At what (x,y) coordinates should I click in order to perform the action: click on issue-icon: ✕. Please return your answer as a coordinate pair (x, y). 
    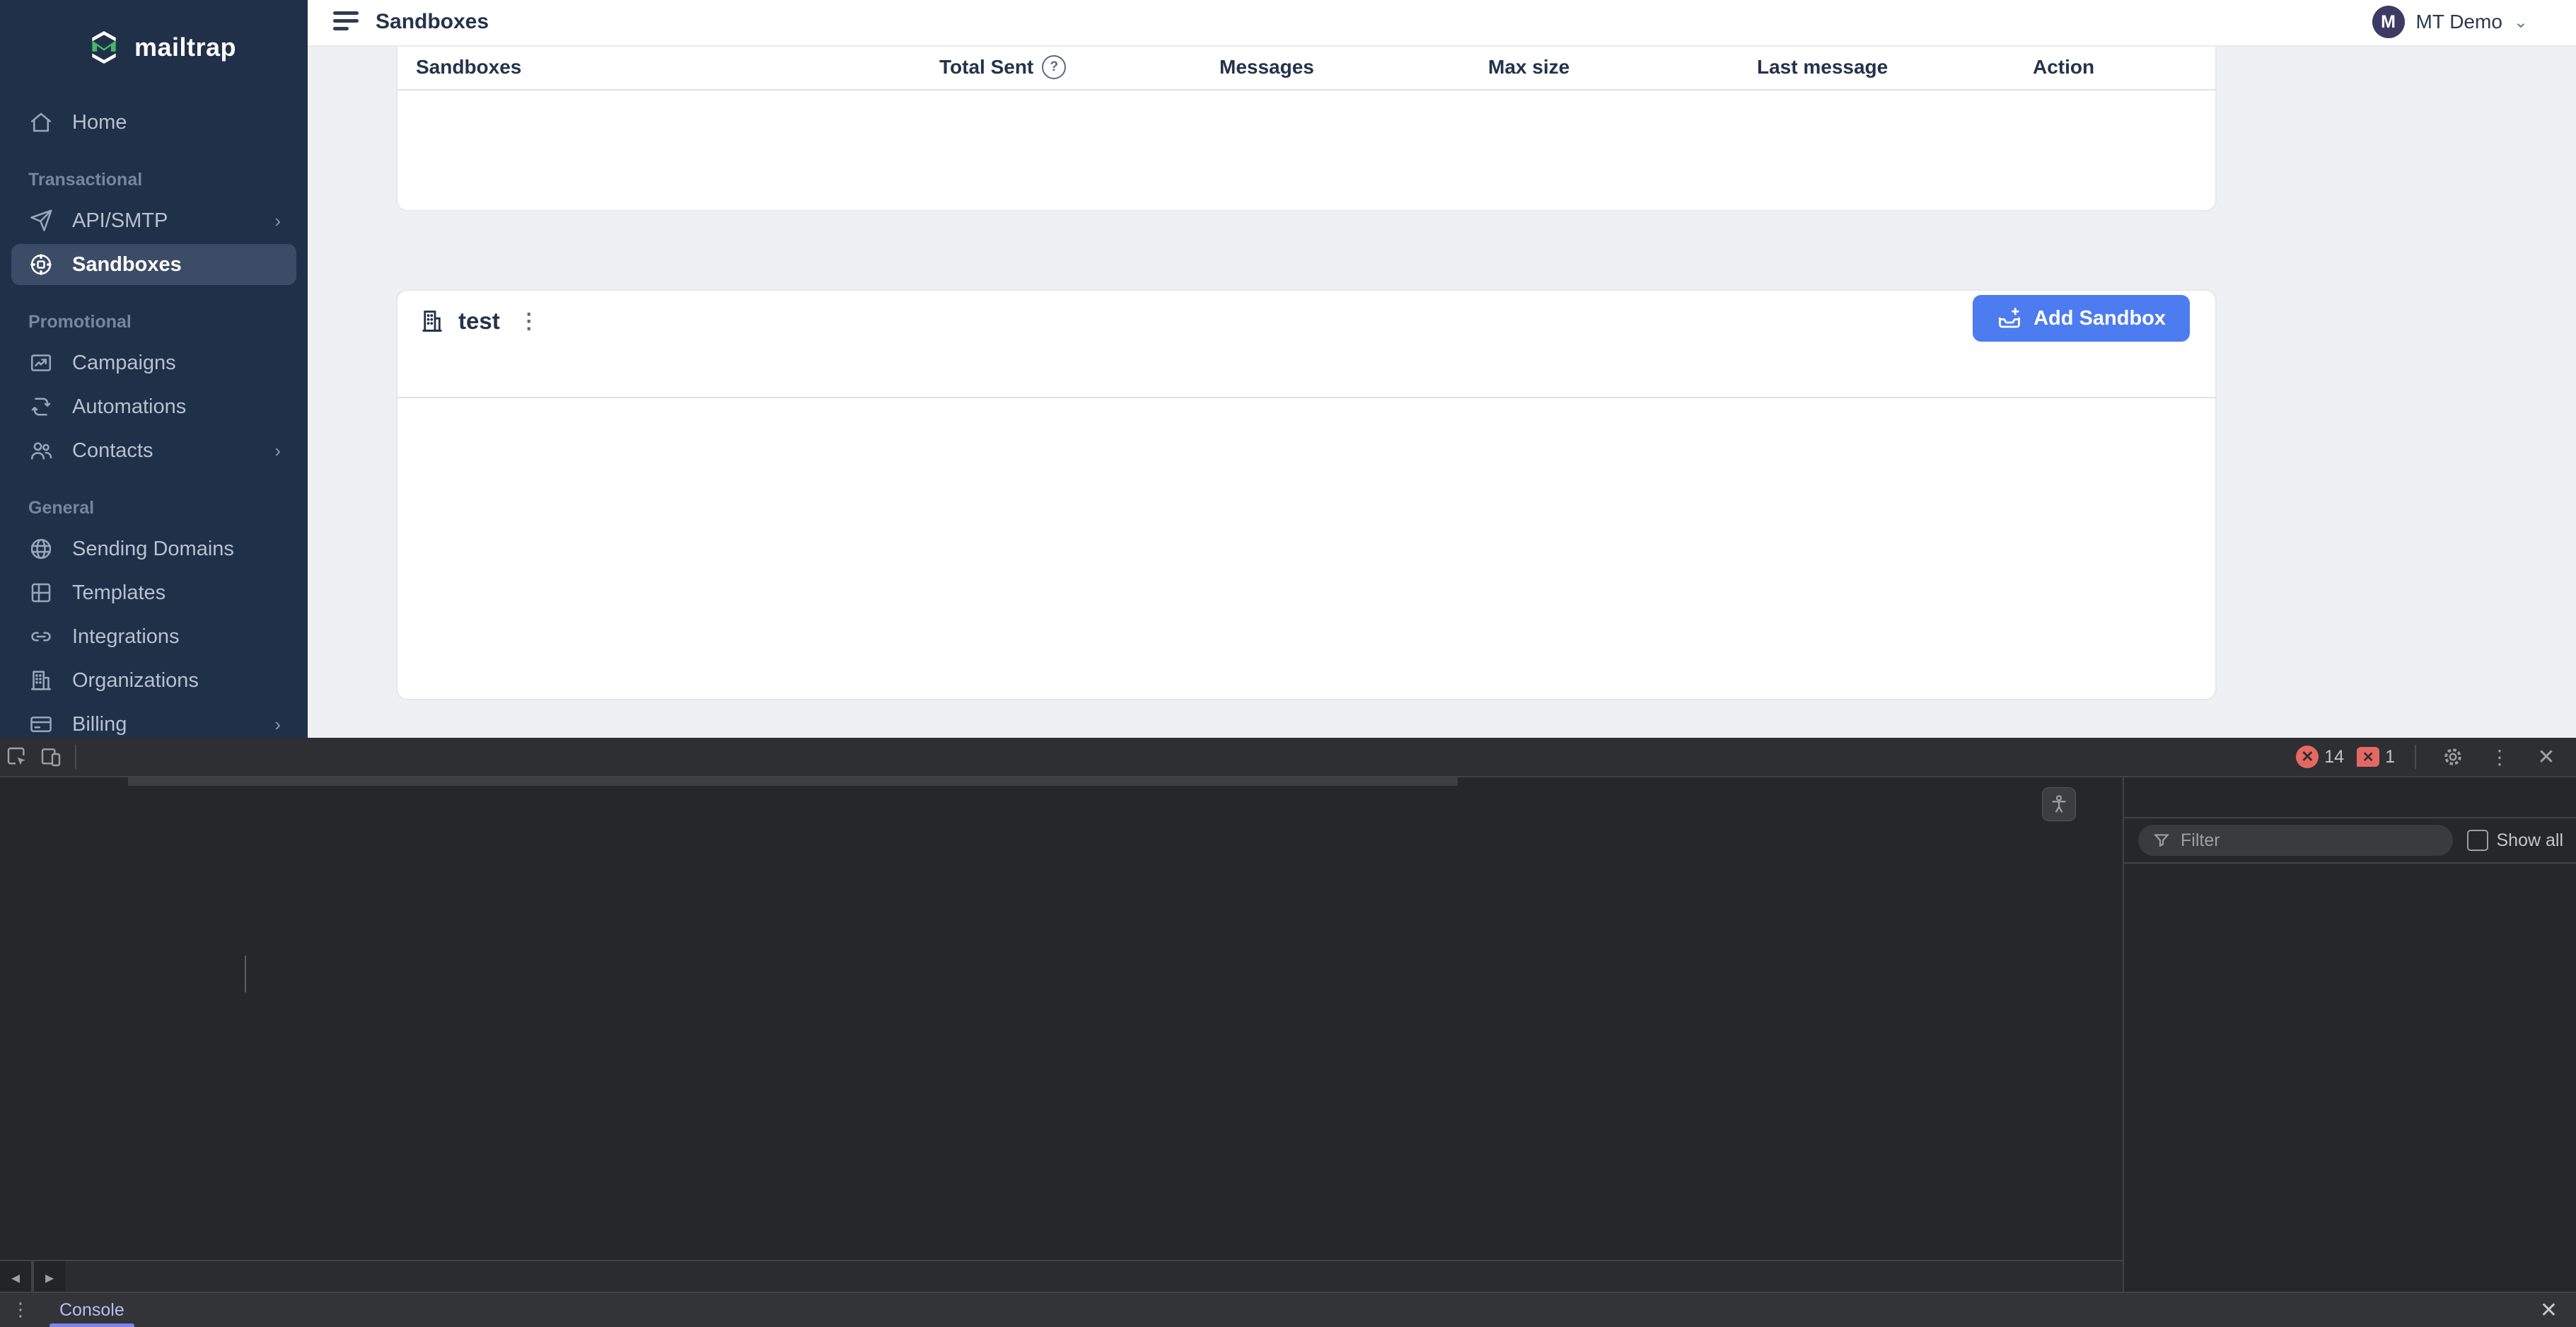
    Looking at the image, I should click on (2368, 757).